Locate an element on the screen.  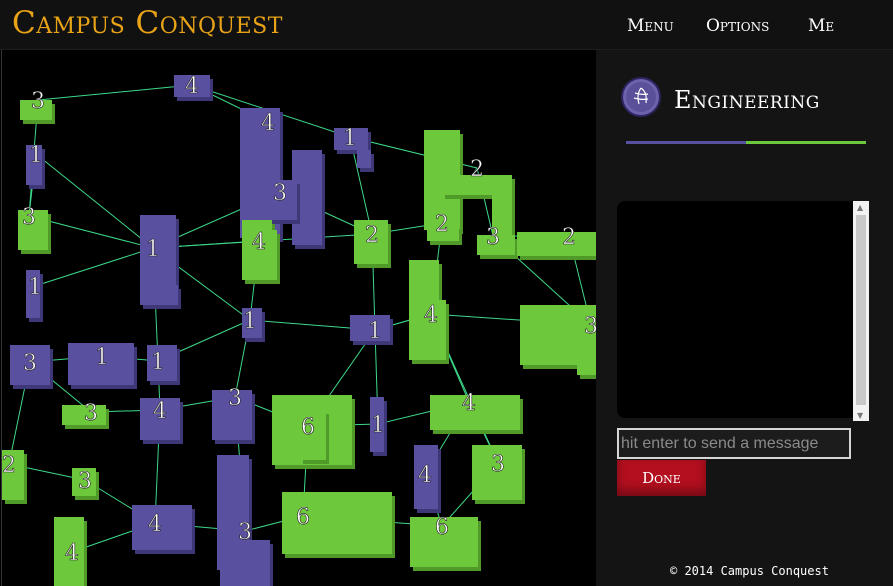
army-count-t30: 3 is located at coordinates (498, 464).